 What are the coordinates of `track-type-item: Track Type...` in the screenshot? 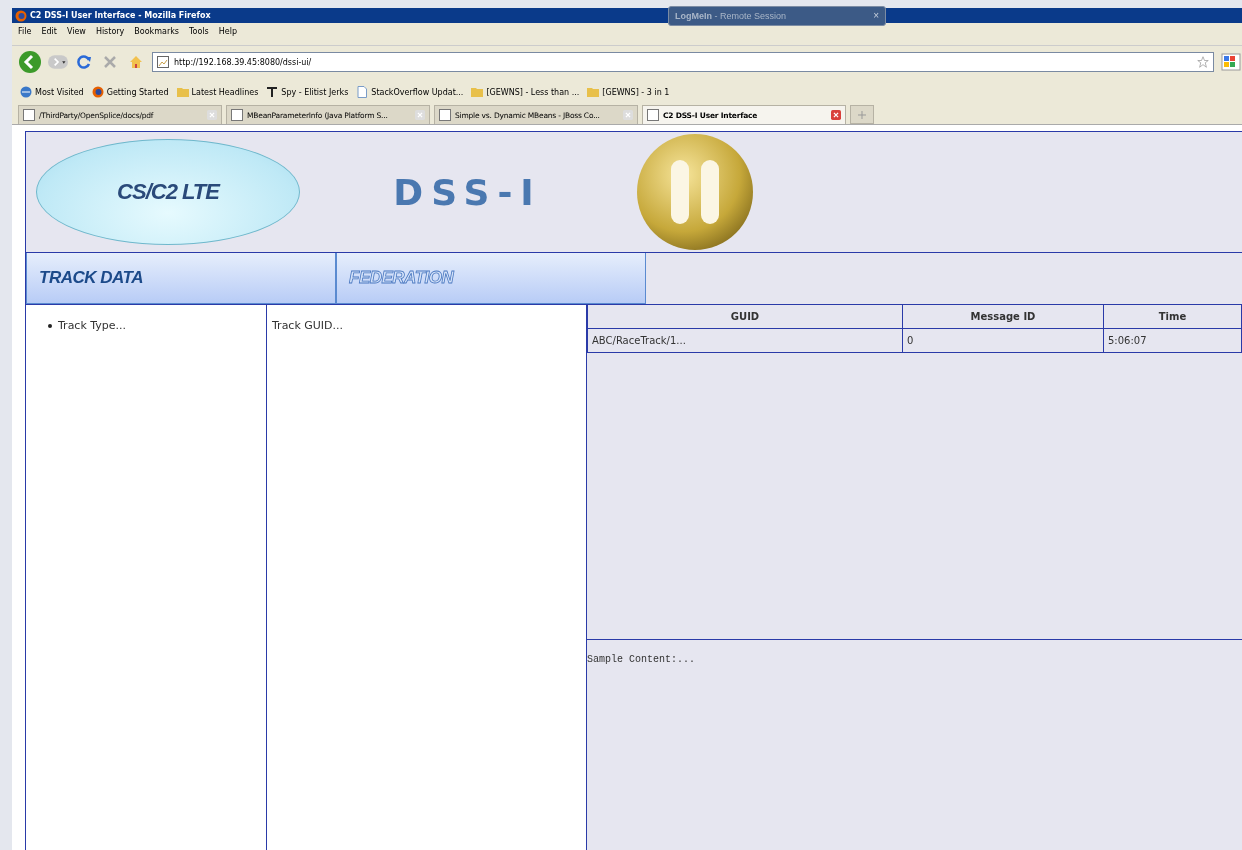 It's located at (92, 325).